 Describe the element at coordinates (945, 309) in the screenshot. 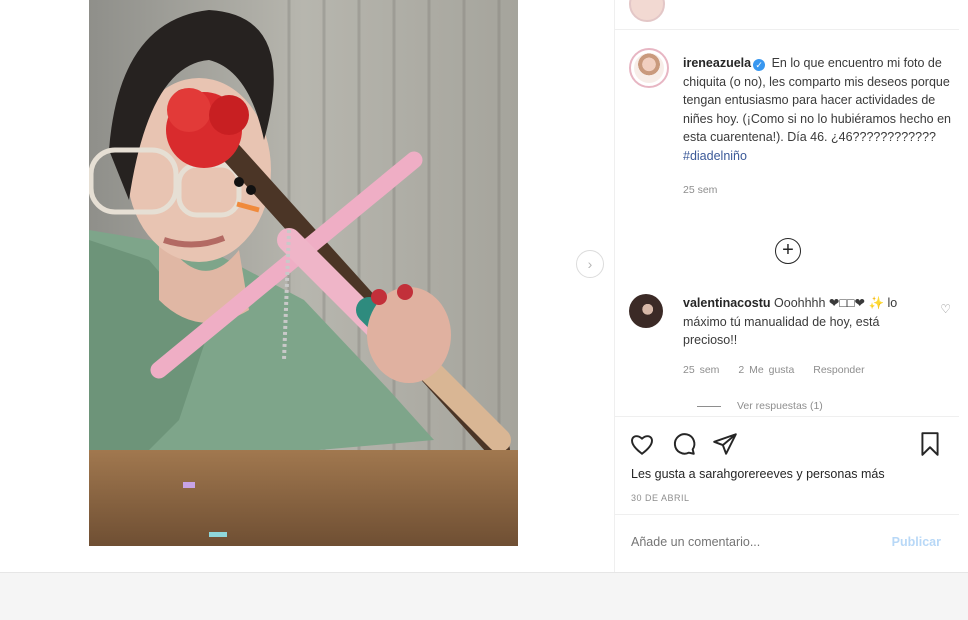

I see `heart-outline-icon: ♡` at that location.